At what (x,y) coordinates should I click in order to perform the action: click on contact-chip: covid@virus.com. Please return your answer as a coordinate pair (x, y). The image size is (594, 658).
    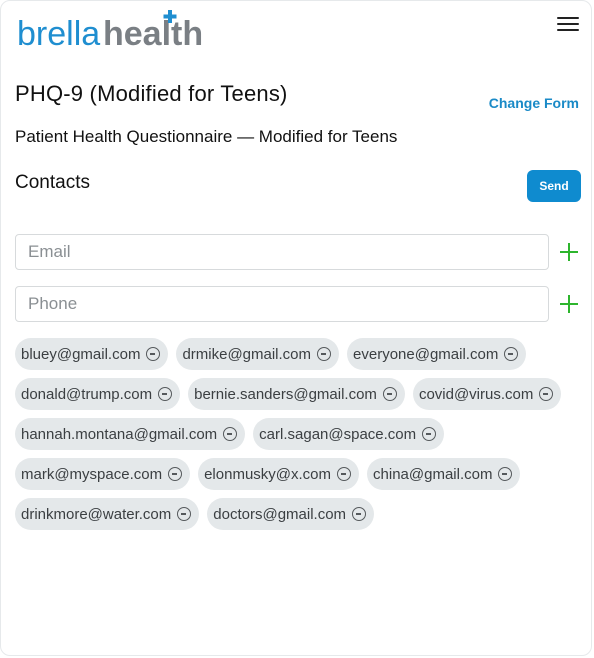
    Looking at the image, I should click on (487, 394).